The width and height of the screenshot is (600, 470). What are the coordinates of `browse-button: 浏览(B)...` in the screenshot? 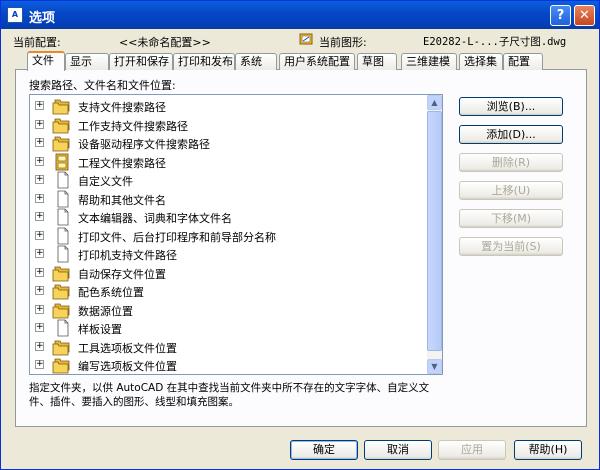 It's located at (511, 106).